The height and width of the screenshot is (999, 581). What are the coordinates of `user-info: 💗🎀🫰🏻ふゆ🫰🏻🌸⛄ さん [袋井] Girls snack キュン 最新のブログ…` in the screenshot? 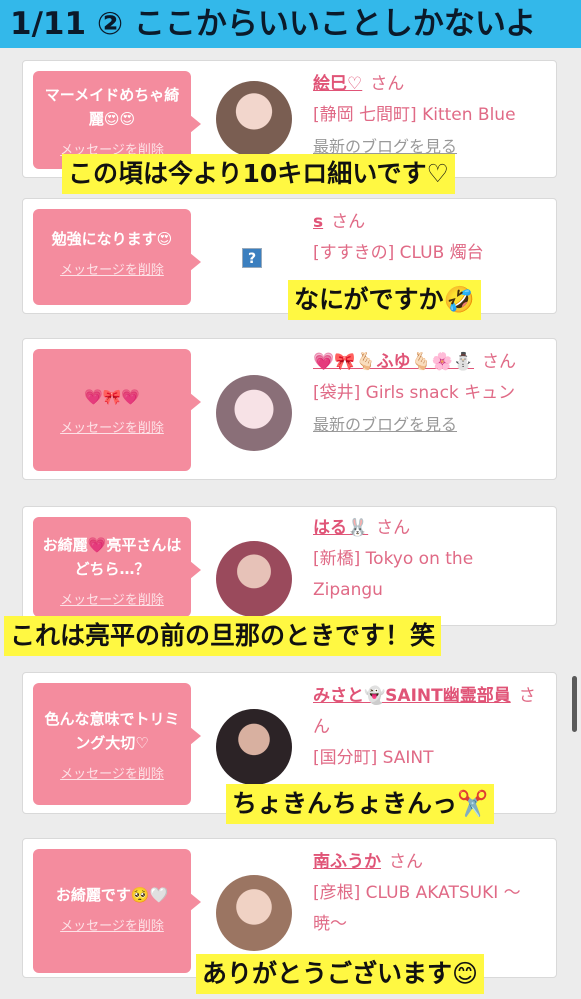 It's located at (429, 393).